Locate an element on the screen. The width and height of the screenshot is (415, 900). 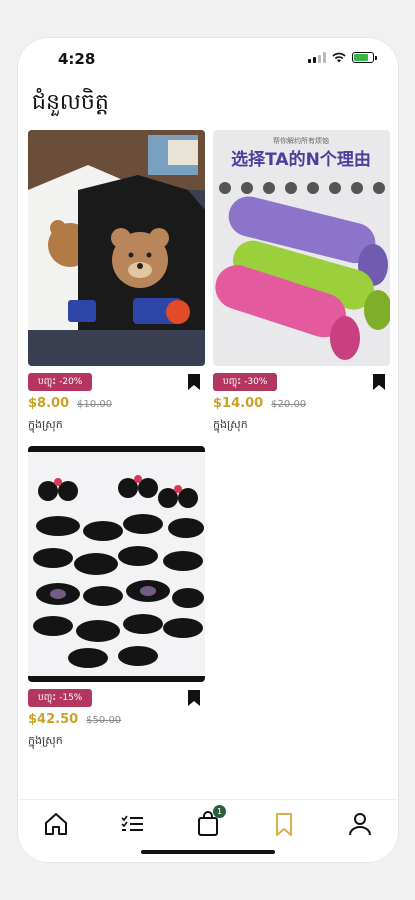
home-indicator is located at coordinates (208, 852).